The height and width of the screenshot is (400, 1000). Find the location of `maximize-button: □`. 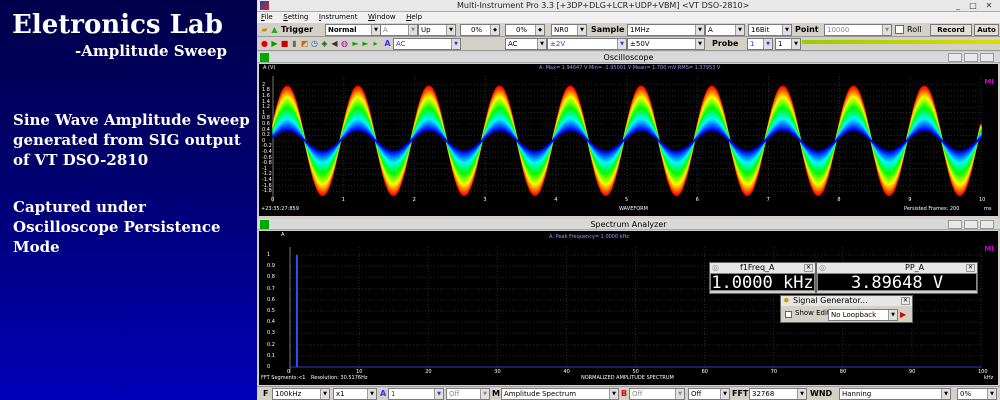

maximize-button: □ is located at coordinates (973, 6).